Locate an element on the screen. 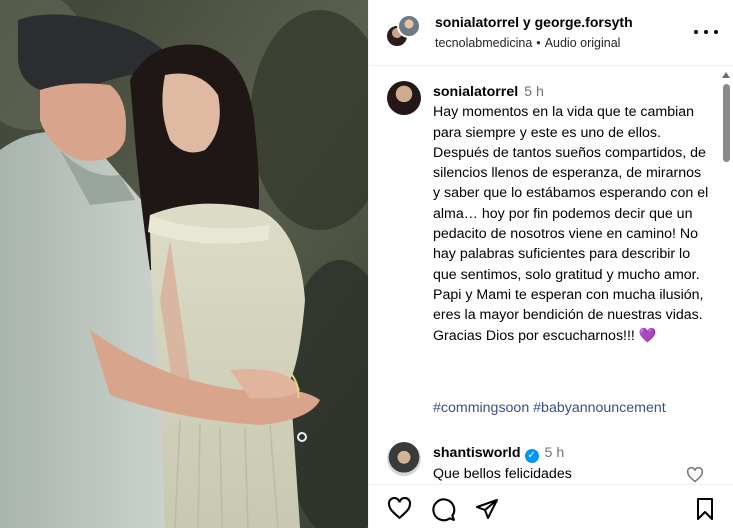  collab-avatars is located at coordinates (403, 31).